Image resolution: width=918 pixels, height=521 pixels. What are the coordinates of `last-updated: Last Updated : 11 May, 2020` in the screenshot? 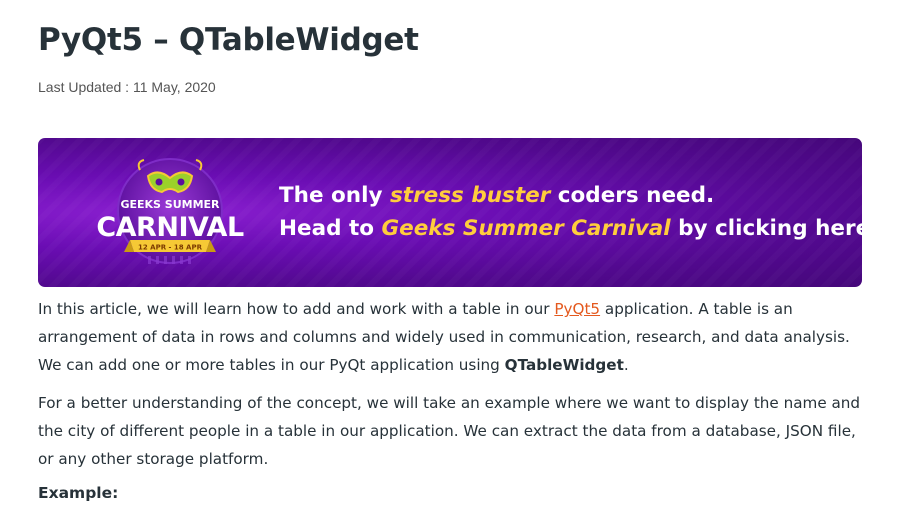 It's located at (127, 87).